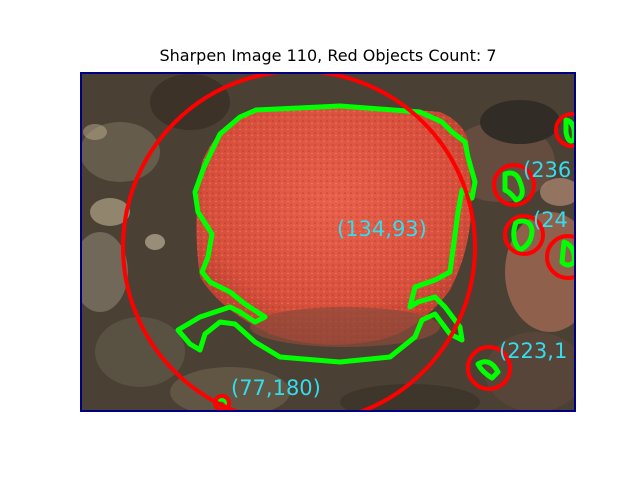  What do you see at coordinates (550, 220) in the screenshot?
I see `label-mid-right: (24` at bounding box center [550, 220].